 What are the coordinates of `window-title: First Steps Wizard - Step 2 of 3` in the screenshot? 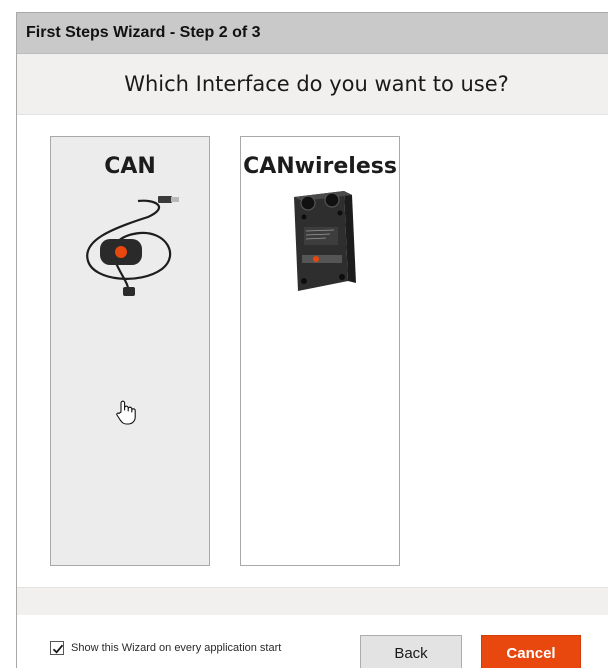 It's located at (312, 33).